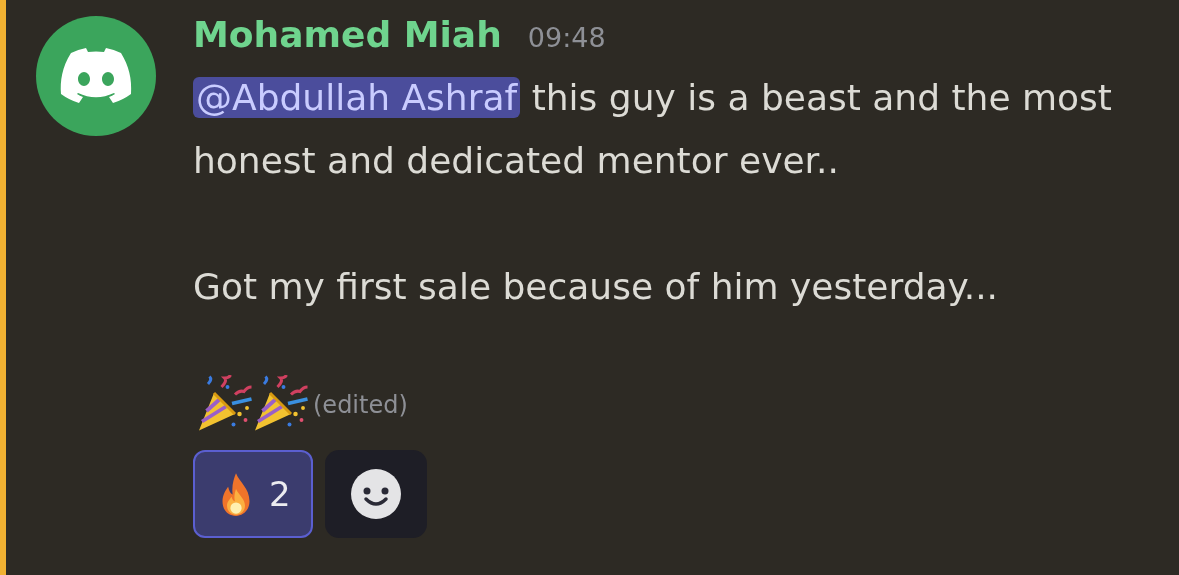 The height and width of the screenshot is (575, 1179). I want to click on controller-icon, so click(96, 76).